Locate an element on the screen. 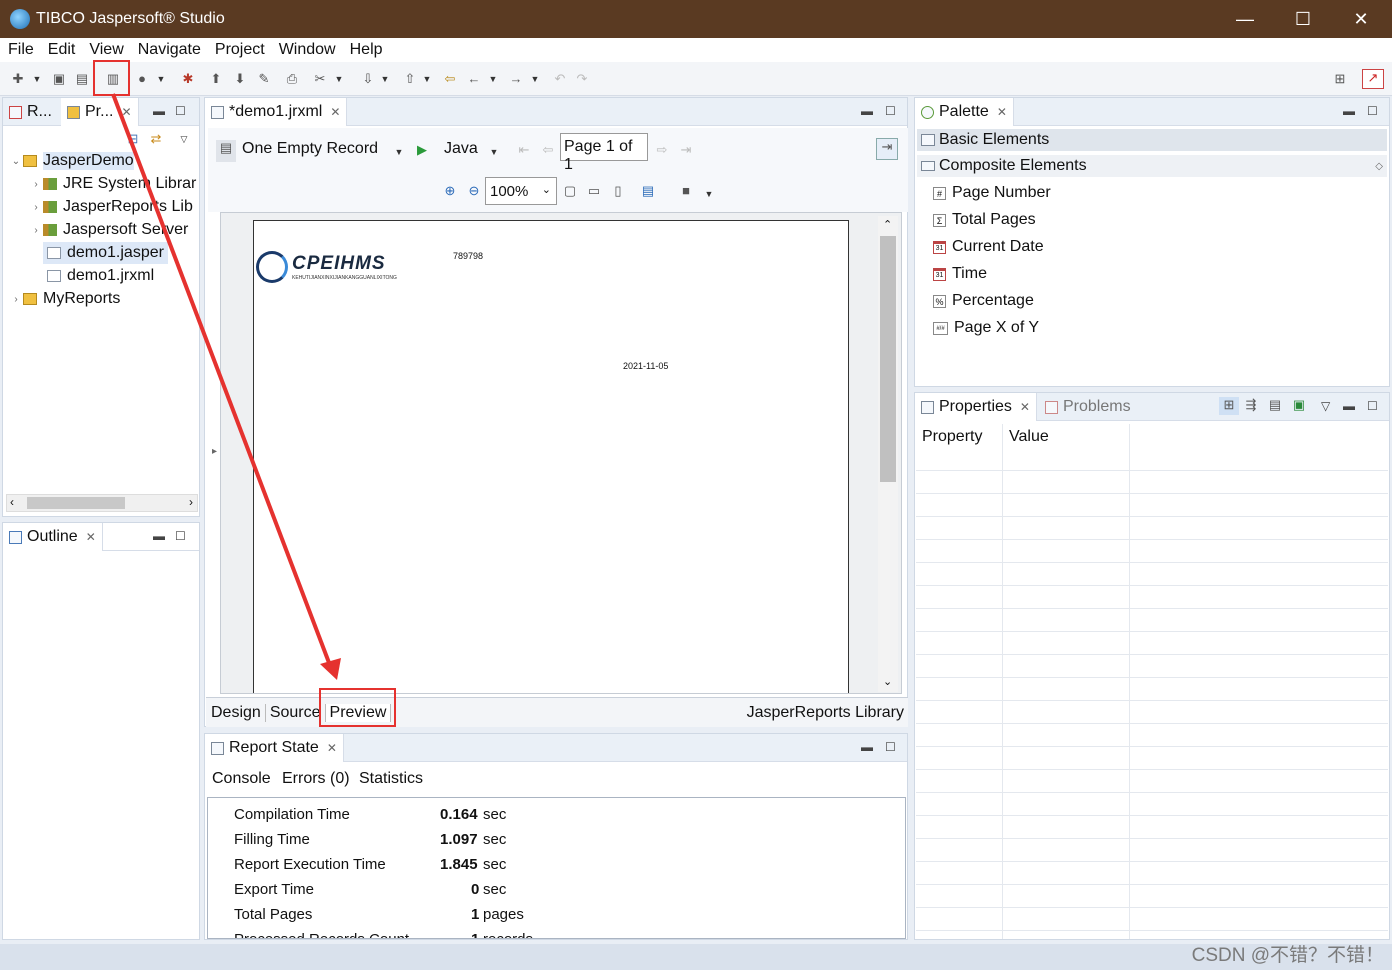 The image size is (1392, 970). annotation-arrow is located at coordinates (226, 386).